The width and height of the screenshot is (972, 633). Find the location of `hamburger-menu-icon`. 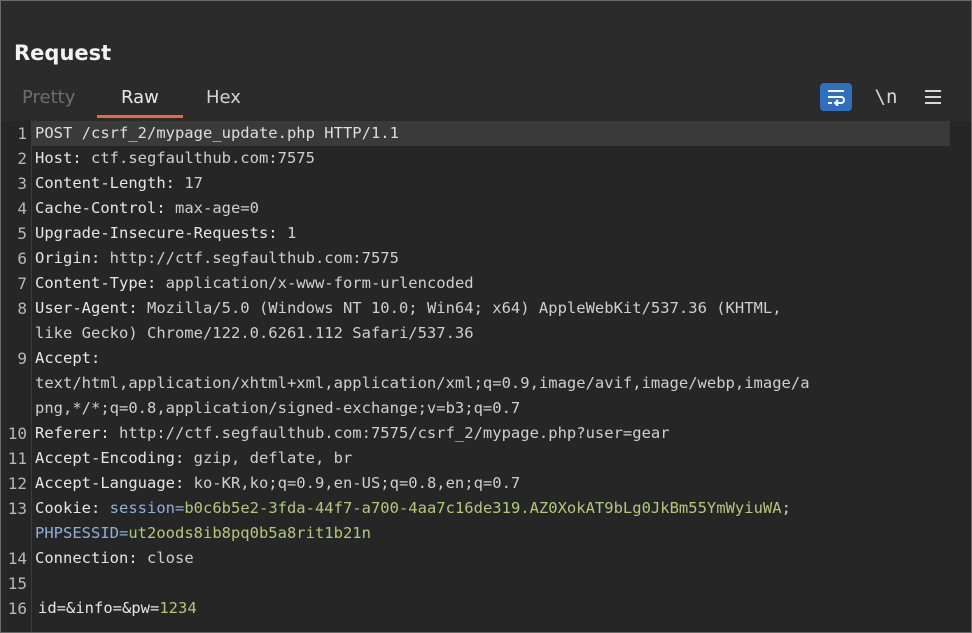

hamburger-menu-icon is located at coordinates (933, 97).